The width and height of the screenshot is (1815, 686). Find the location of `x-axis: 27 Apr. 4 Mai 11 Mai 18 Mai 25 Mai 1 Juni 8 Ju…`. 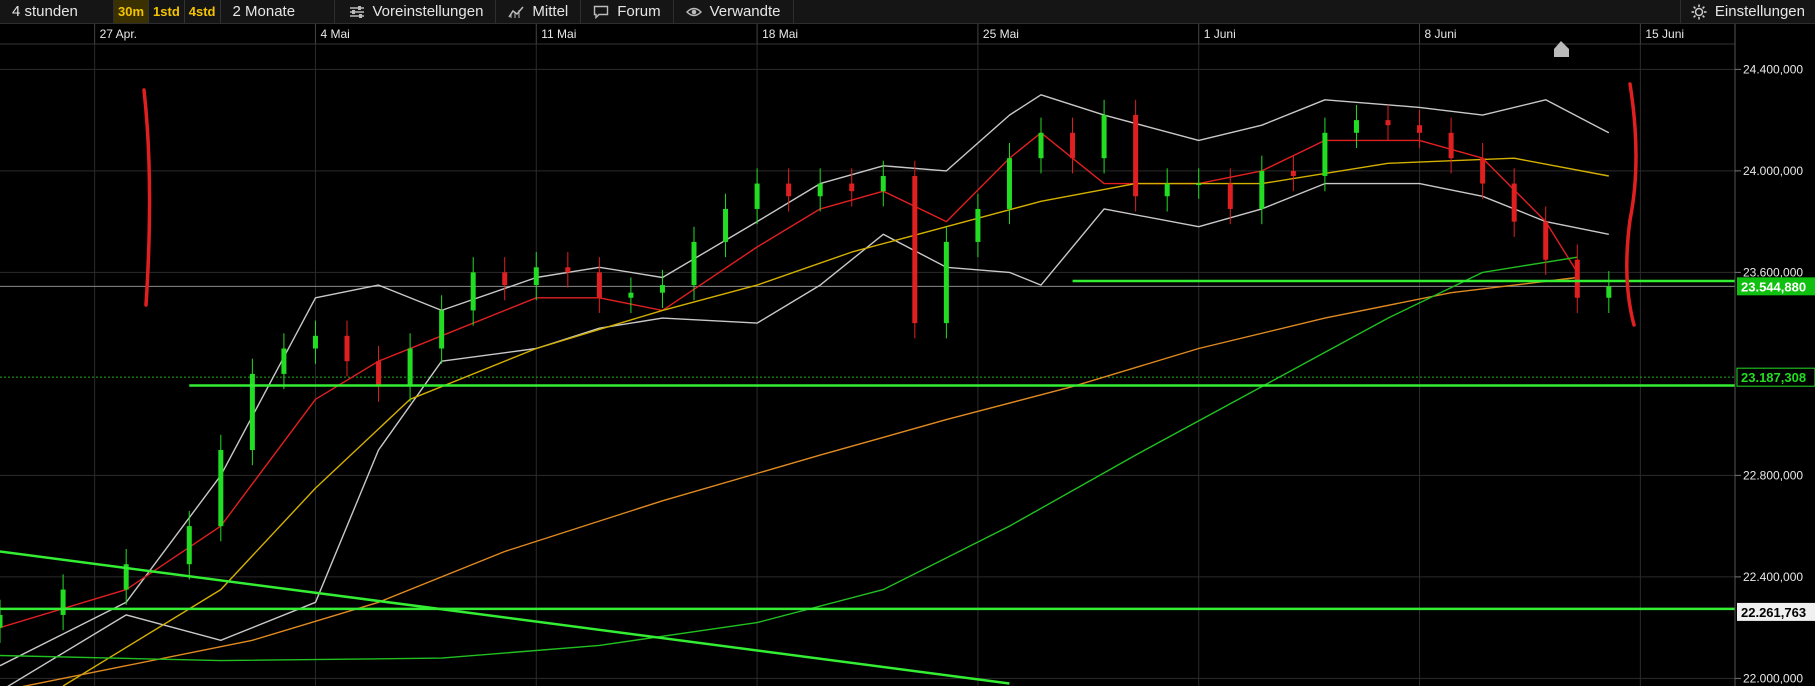

x-axis: 27 Apr. 4 Mai 11 Mai 18 Mai 25 Mai 1 Juni 8 Ju… is located at coordinates (907, 34).